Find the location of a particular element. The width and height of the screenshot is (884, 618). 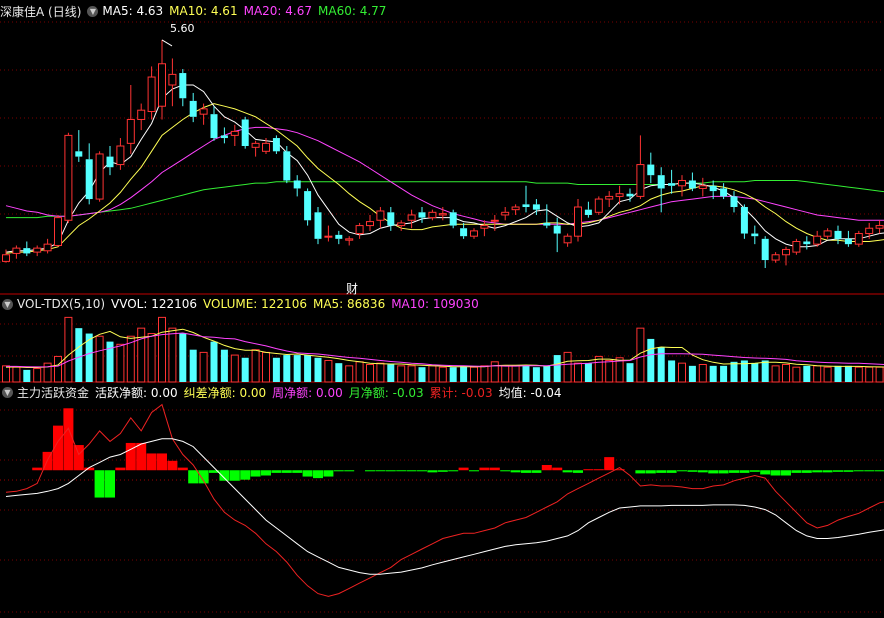

fund-label-2: 周净额: 0.00 is located at coordinates (307, 392).